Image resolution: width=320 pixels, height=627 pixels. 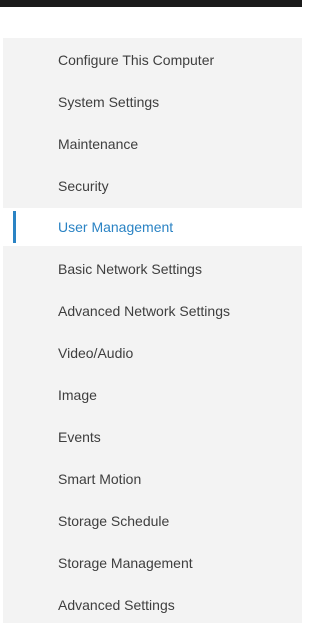 What do you see at coordinates (152, 479) in the screenshot?
I see `sidebar-item-smart-motion: Smart Motion` at bounding box center [152, 479].